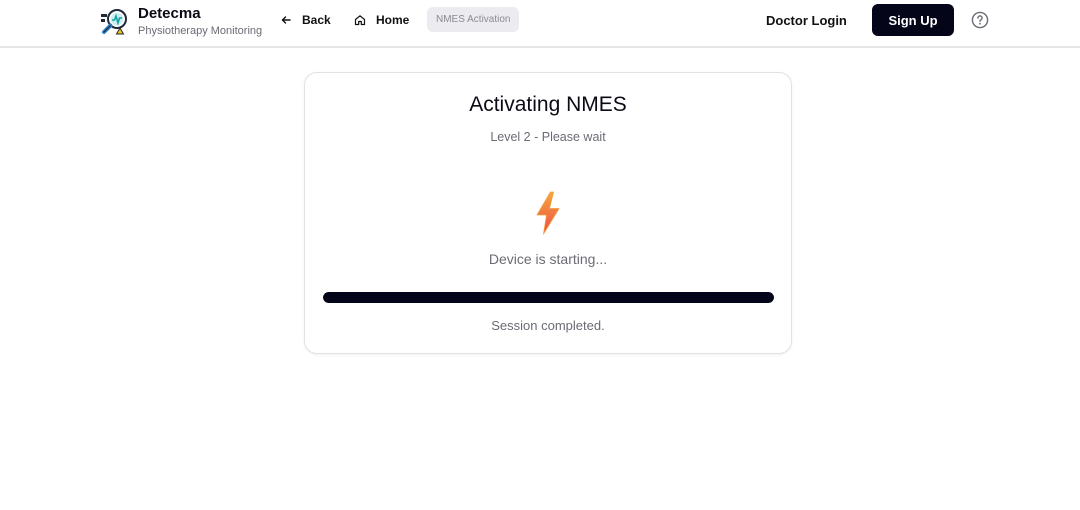  What do you see at coordinates (316, 20) in the screenshot?
I see `back-label: Back` at bounding box center [316, 20].